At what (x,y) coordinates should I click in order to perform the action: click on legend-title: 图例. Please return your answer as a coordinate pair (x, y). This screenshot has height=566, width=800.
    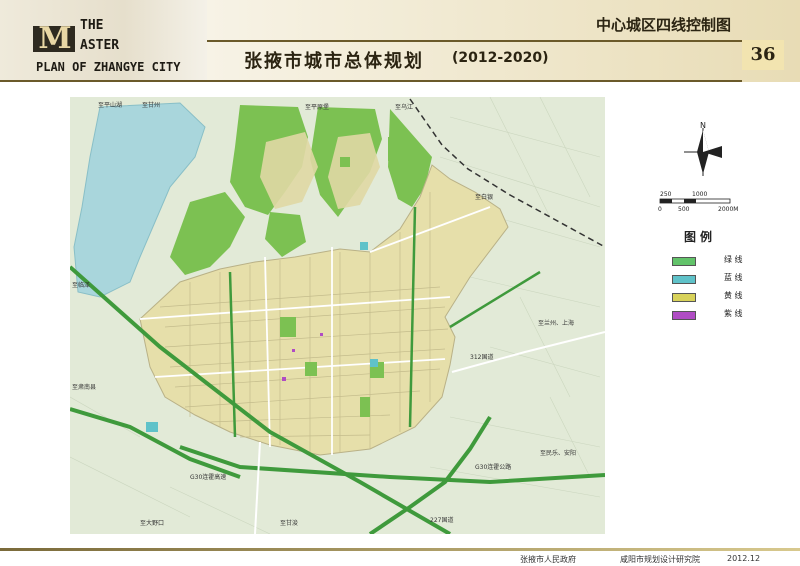
    Looking at the image, I should click on (700, 237).